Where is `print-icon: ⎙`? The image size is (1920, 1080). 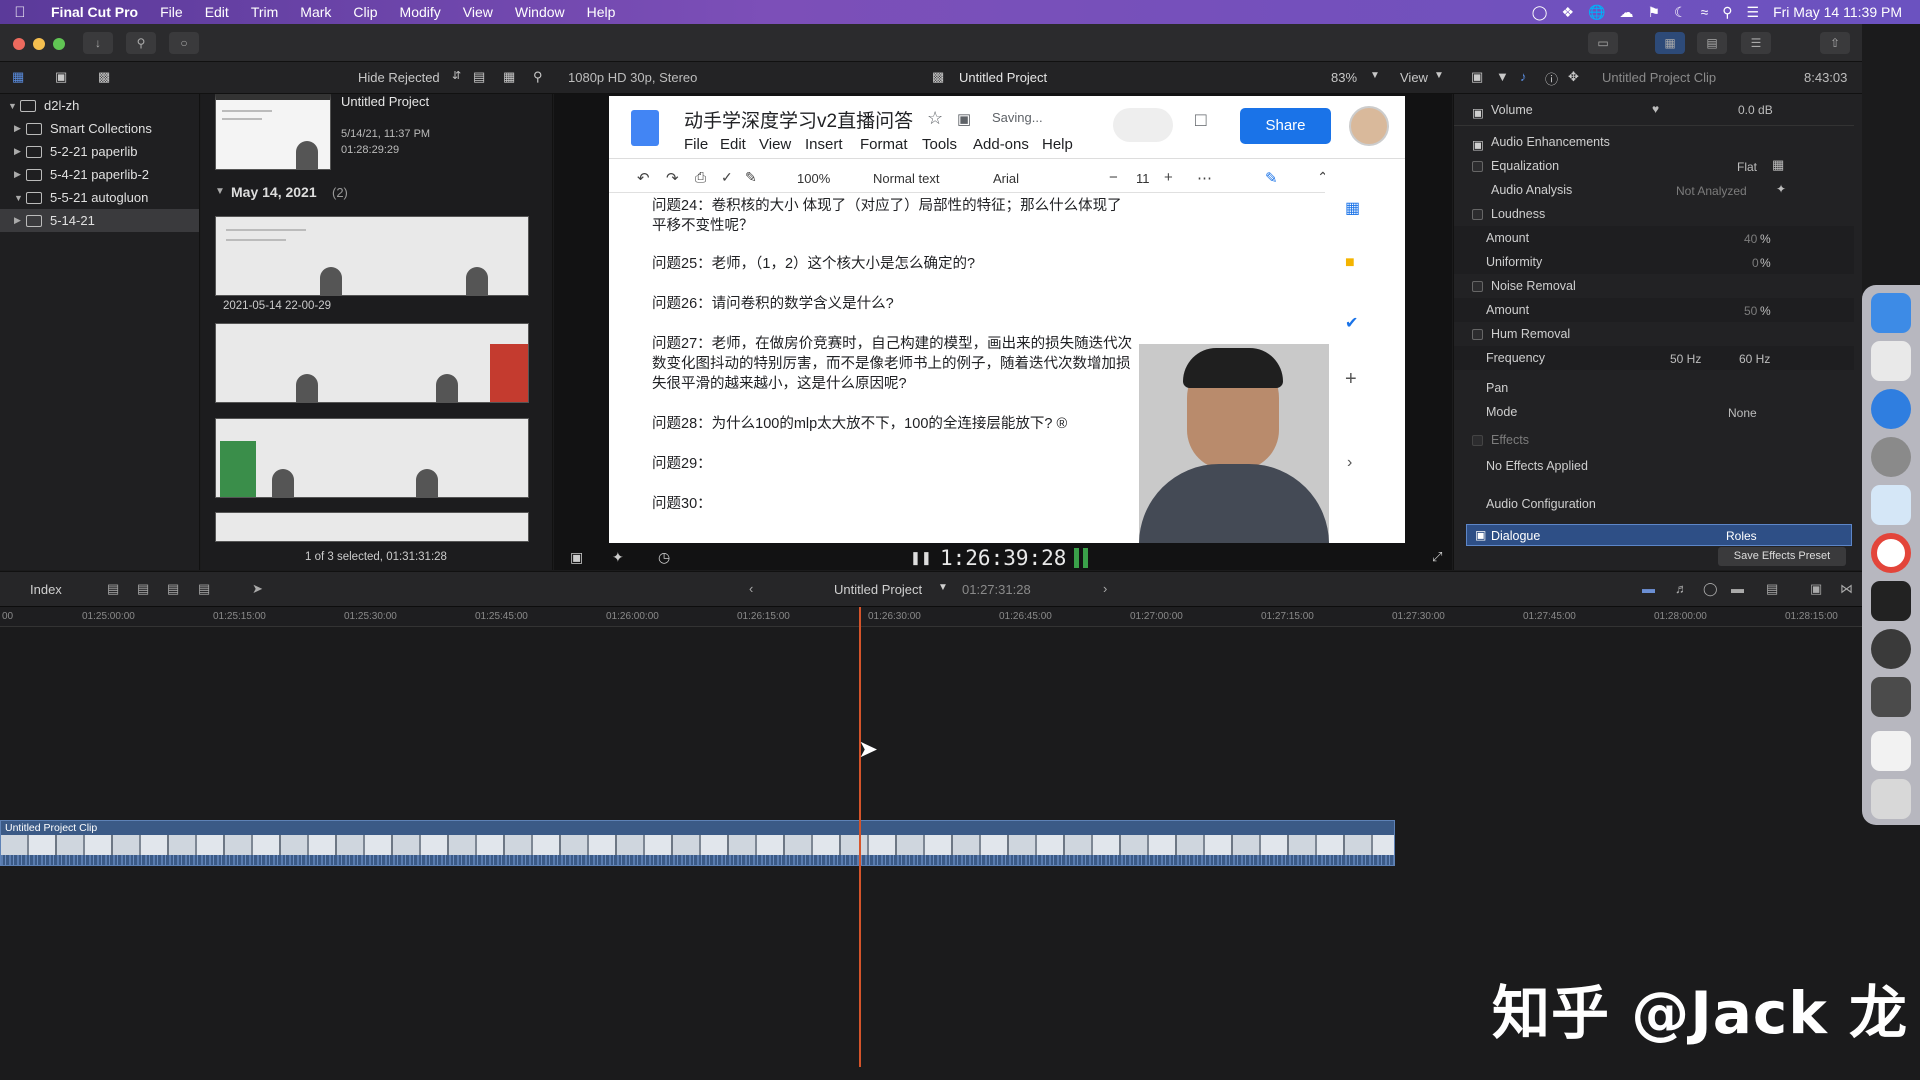 print-icon: ⎙ is located at coordinates (700, 177).